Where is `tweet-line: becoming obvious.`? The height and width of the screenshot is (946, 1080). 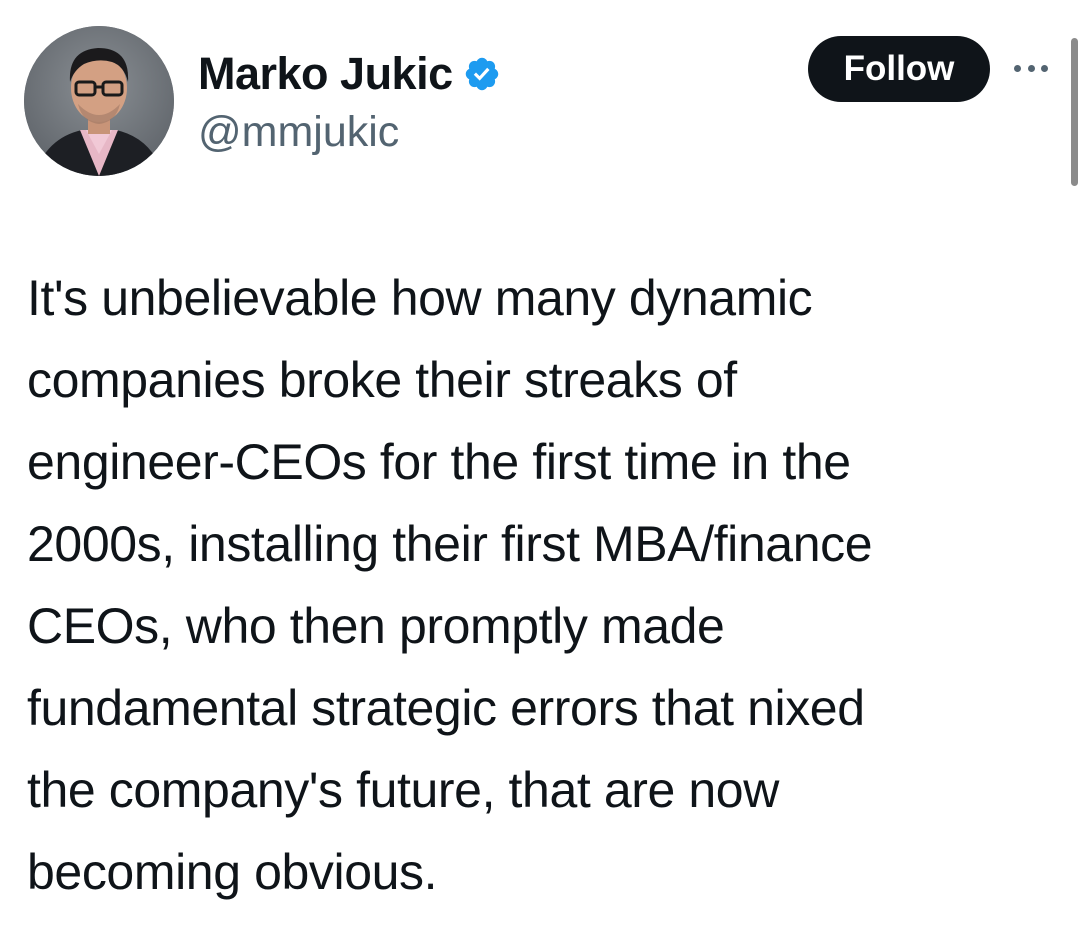
tweet-line: becoming obvious. is located at coordinates (232, 872).